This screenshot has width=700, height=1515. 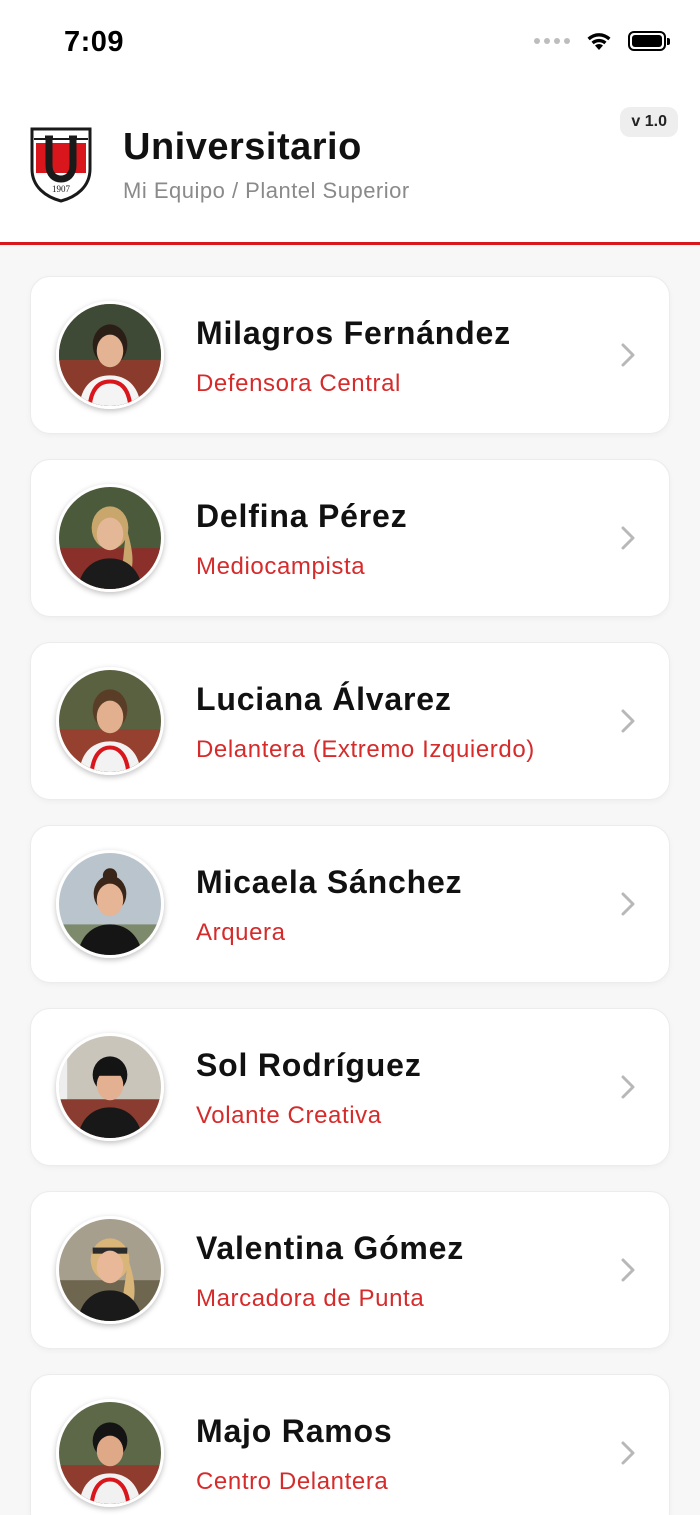 What do you see at coordinates (324, 699) in the screenshot?
I see `player-name: Luciana Álvarez` at bounding box center [324, 699].